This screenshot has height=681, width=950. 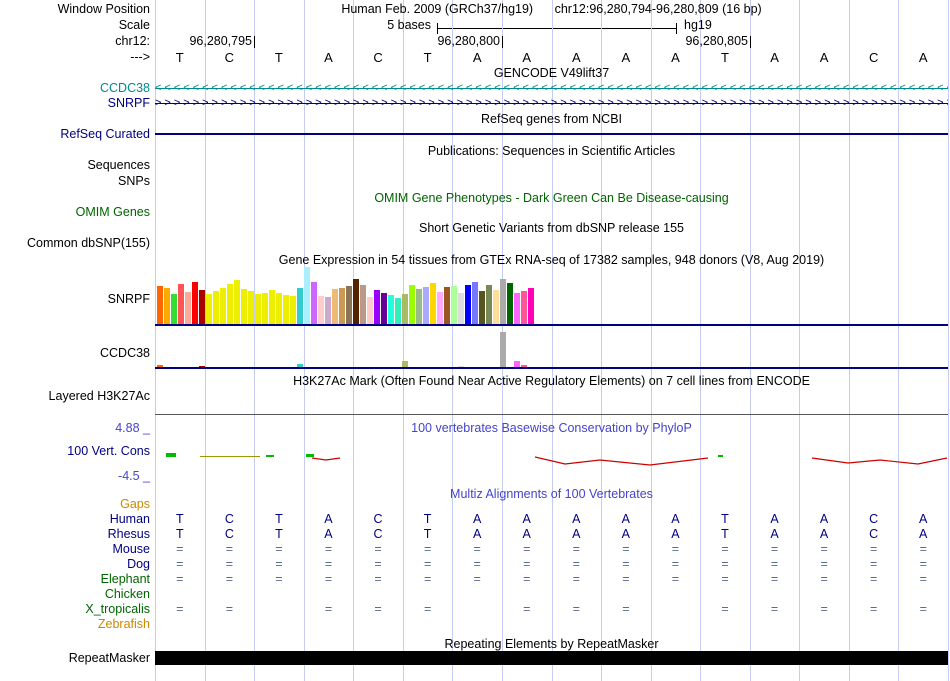 I want to click on gene-label-ccdc38: CCDC38, so click(x=124, y=88).